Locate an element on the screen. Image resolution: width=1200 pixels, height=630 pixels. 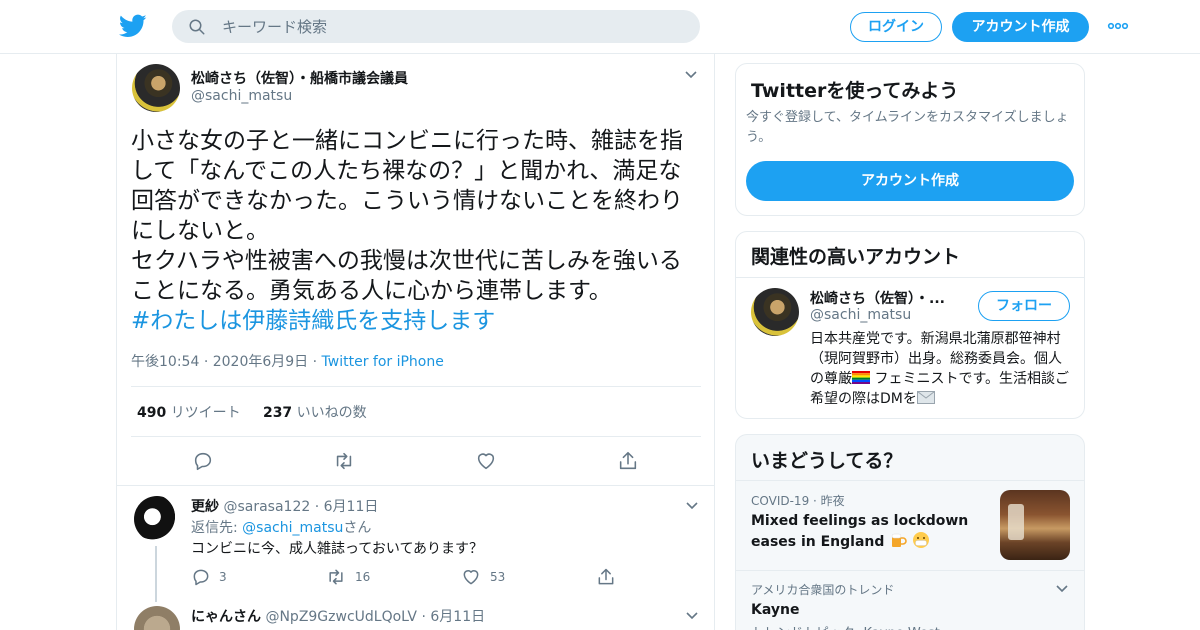
reply-header: にゃんさん @NpZ9GzwcUdLQoLV · 6月11日 is located at coordinates (338, 617).